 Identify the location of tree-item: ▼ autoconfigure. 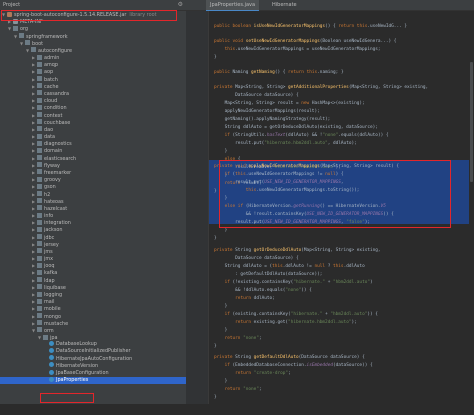
(93, 50).